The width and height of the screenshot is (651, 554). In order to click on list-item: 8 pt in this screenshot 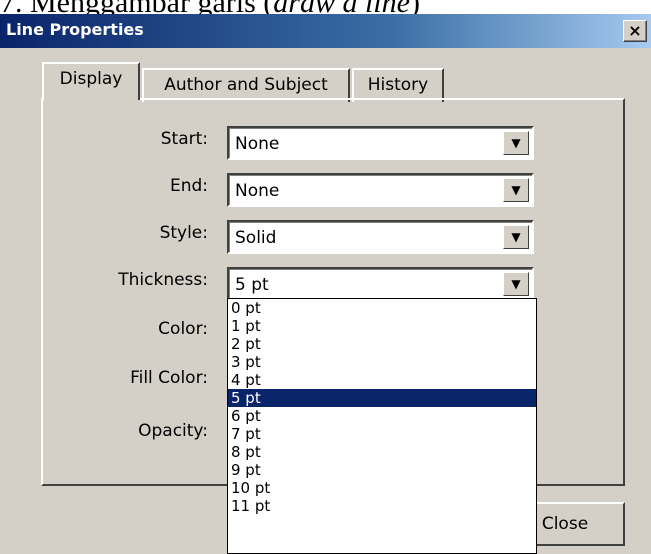, I will do `click(382, 452)`.